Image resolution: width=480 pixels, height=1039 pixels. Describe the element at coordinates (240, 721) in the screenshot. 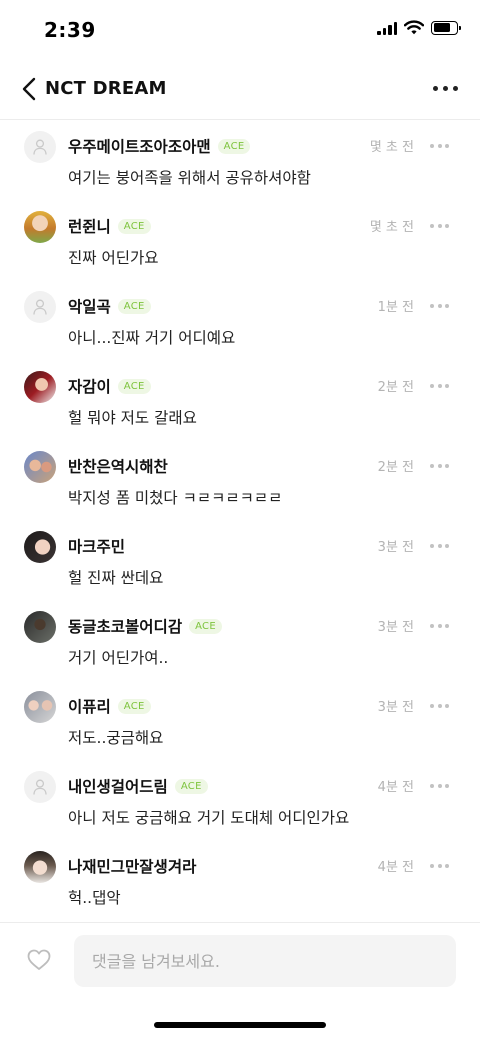

I see `comment-item: 이퓨리 ACE 3분 전 저도..궁금해요` at that location.